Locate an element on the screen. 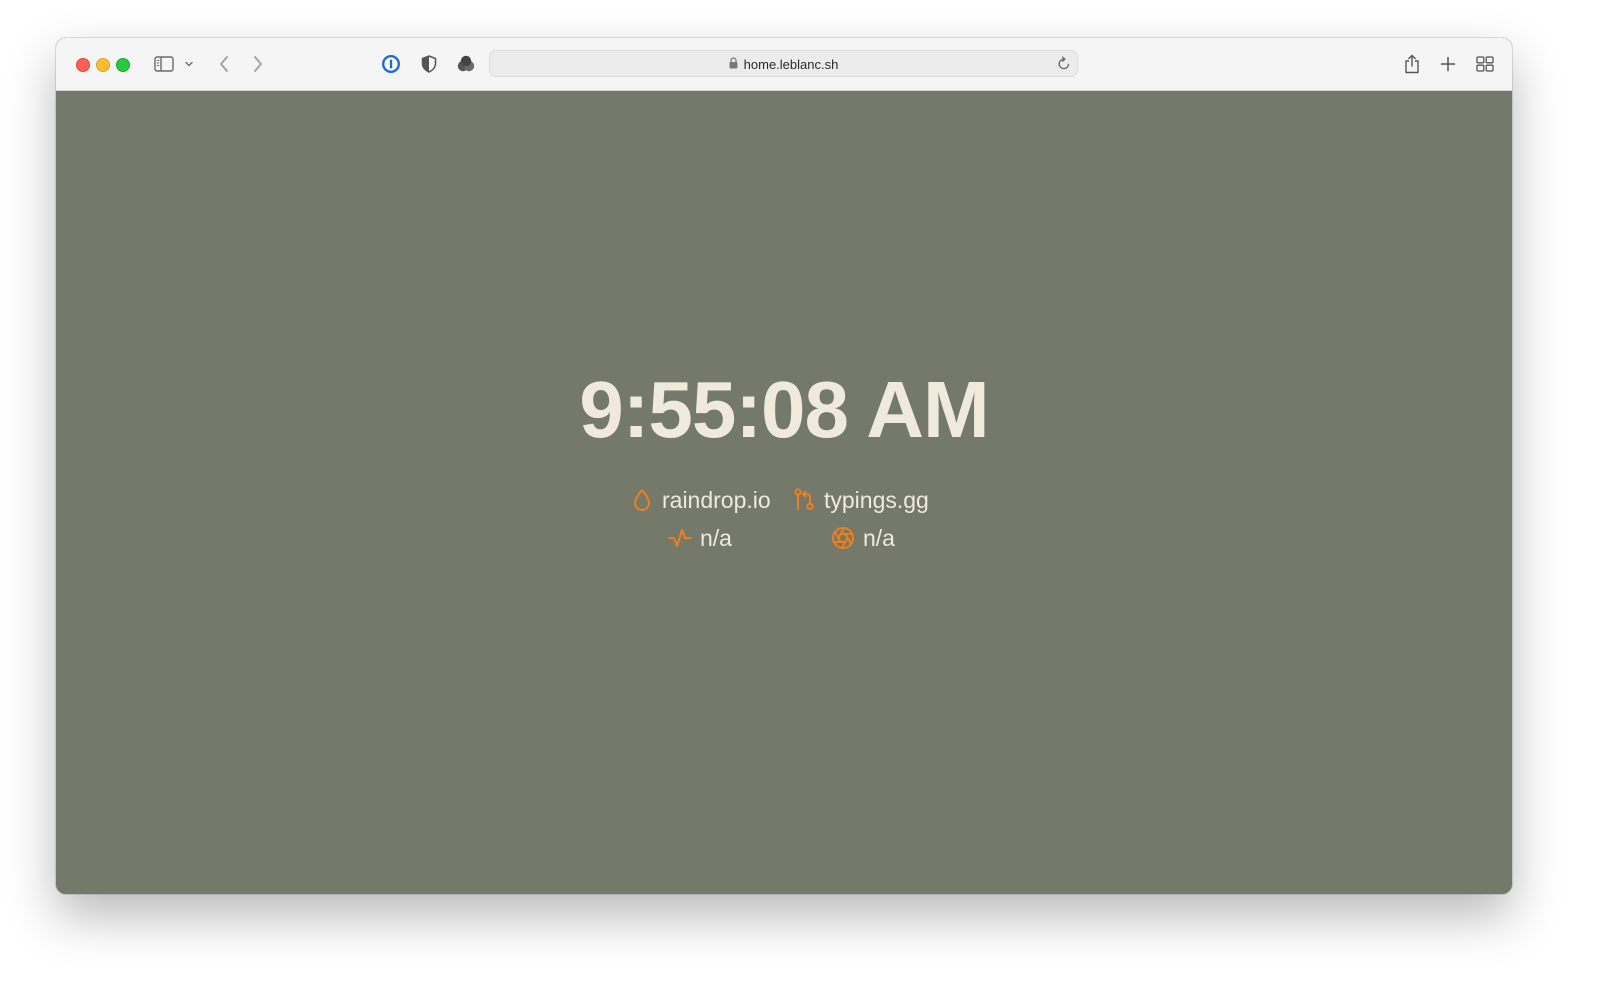 The height and width of the screenshot is (988, 1600). lock-icon is located at coordinates (733, 64).